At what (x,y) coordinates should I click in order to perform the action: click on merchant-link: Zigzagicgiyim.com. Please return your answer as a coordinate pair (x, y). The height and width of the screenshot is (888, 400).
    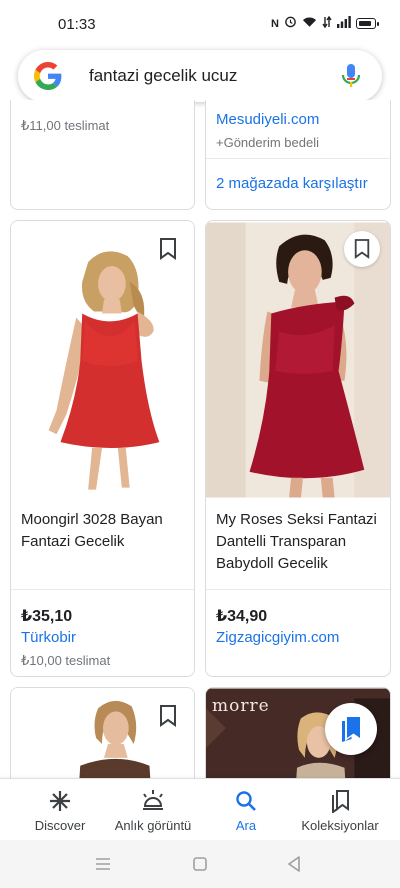
    Looking at the image, I should click on (277, 637).